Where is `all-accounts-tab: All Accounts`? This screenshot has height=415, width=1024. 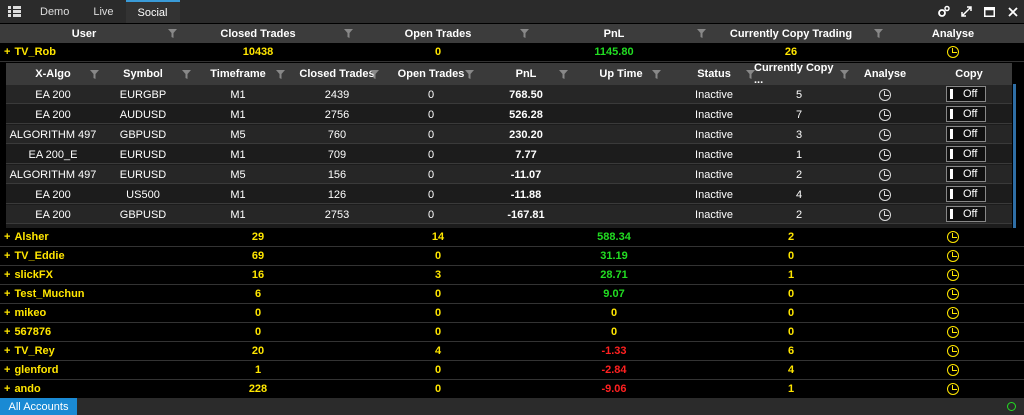
all-accounts-tab: All Accounts is located at coordinates (38, 406).